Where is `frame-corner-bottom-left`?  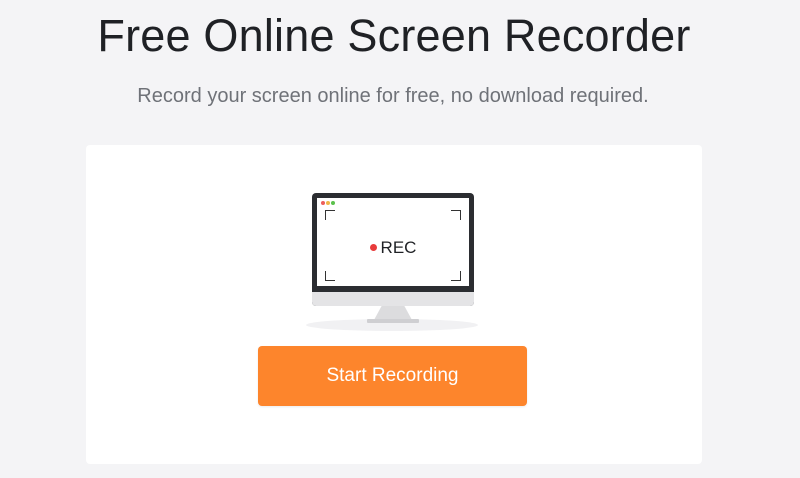 frame-corner-bottom-left is located at coordinates (330, 276).